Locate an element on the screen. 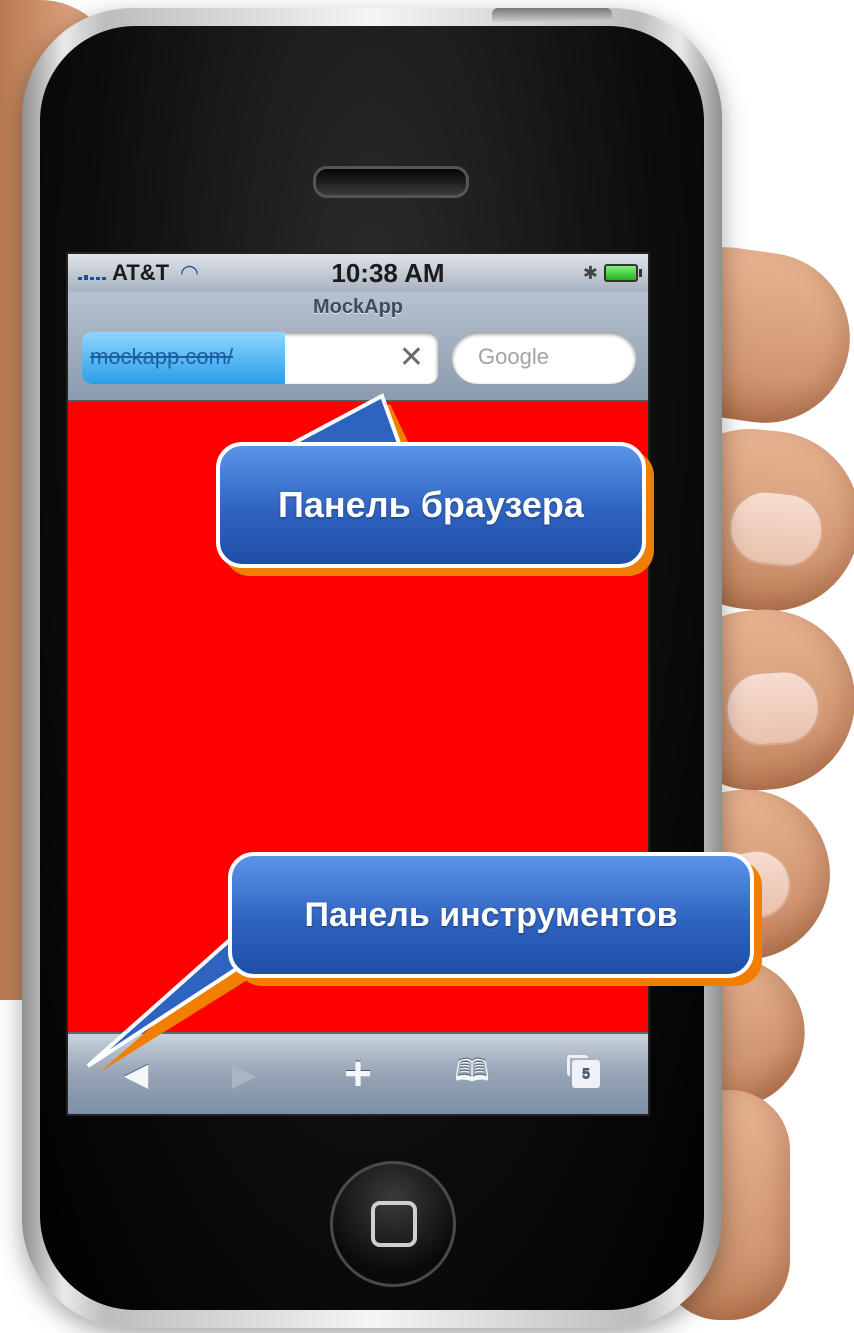 Image resolution: width=854 pixels, height=1333 pixels. signal-strength-icon is located at coordinates (92, 273).